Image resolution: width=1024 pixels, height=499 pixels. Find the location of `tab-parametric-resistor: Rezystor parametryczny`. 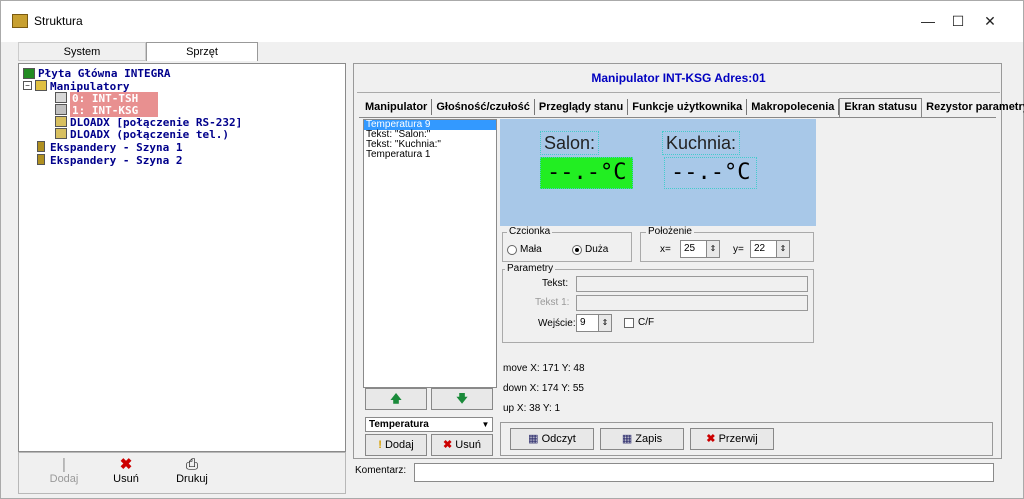

tab-parametric-resistor: Rezystor parametryczny is located at coordinates (973, 107).